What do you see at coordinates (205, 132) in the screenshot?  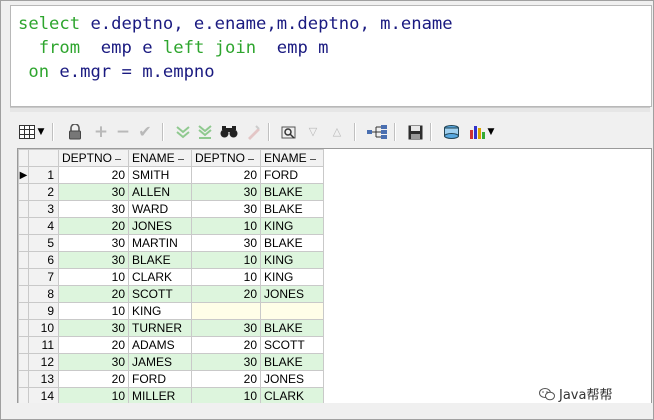 I see `last-record-icon` at bounding box center [205, 132].